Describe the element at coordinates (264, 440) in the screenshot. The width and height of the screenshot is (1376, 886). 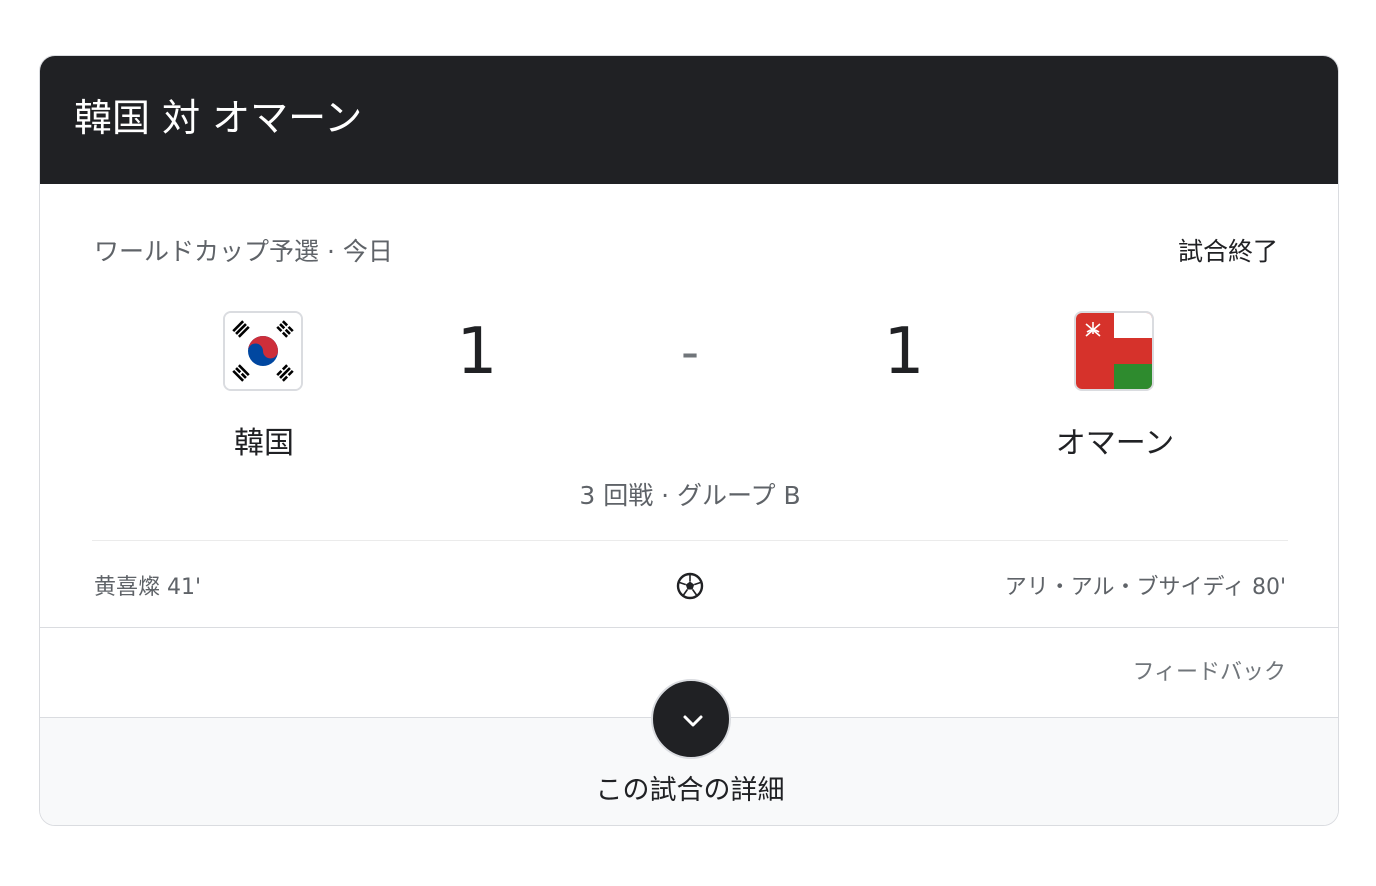
I see `home-team-name: 韓国` at that location.